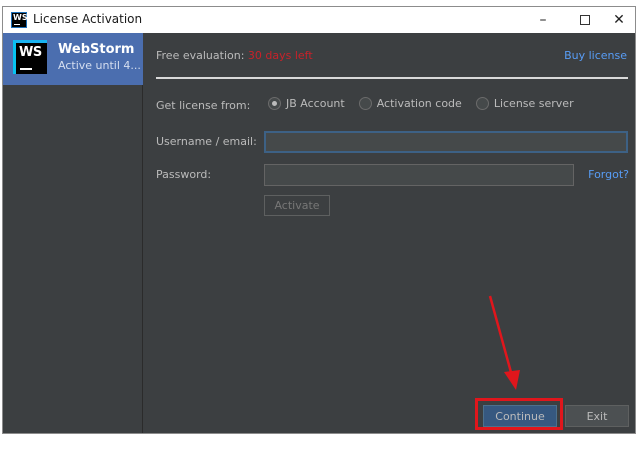  Describe the element at coordinates (585, 20) in the screenshot. I see `maximize-icon` at that location.